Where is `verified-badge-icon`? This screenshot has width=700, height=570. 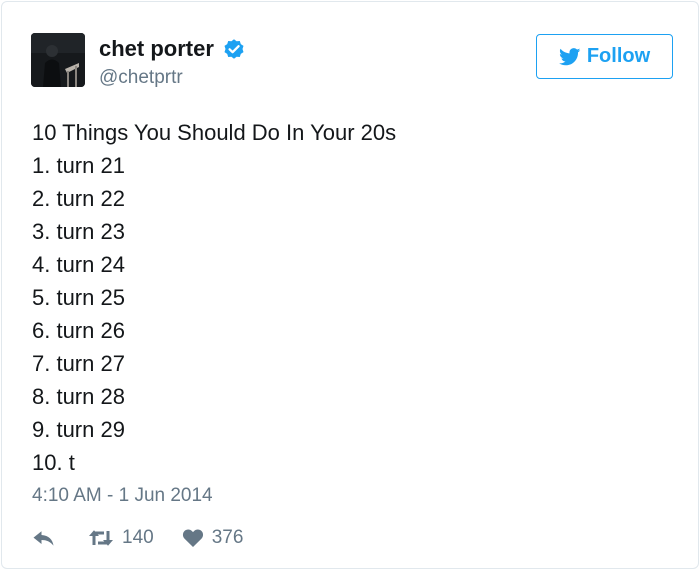
verified-badge-icon is located at coordinates (234, 49).